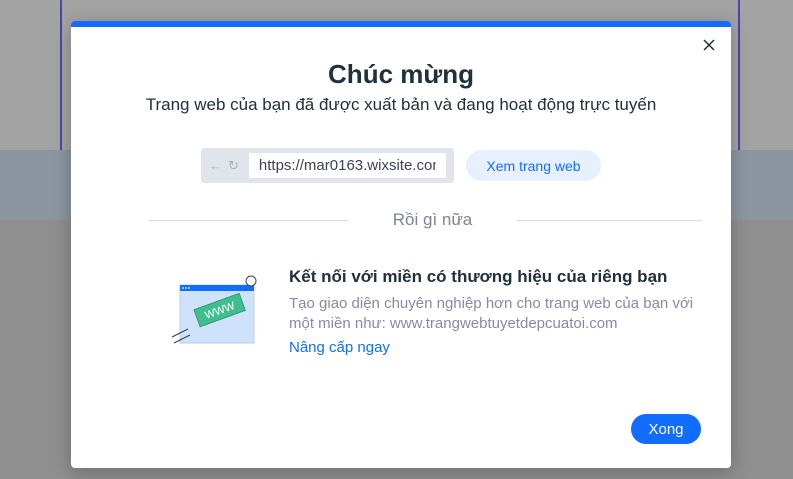  What do you see at coordinates (432, 219) in the screenshot?
I see `next-steps-label: Rồi gì nữa` at bounding box center [432, 219].